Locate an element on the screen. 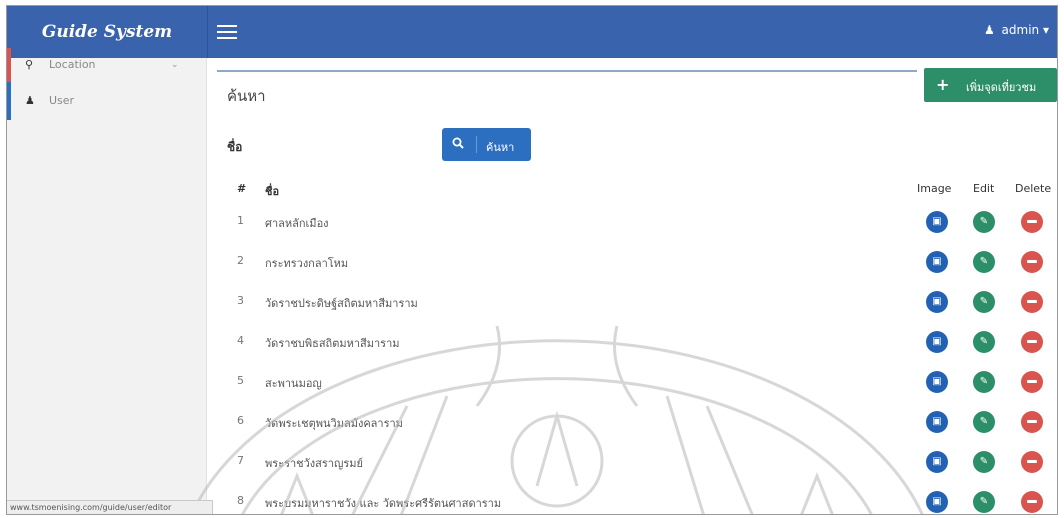 Image resolution: width=1064 pixels, height=518 pixels. column-header-delete: Delete is located at coordinates (1033, 188).